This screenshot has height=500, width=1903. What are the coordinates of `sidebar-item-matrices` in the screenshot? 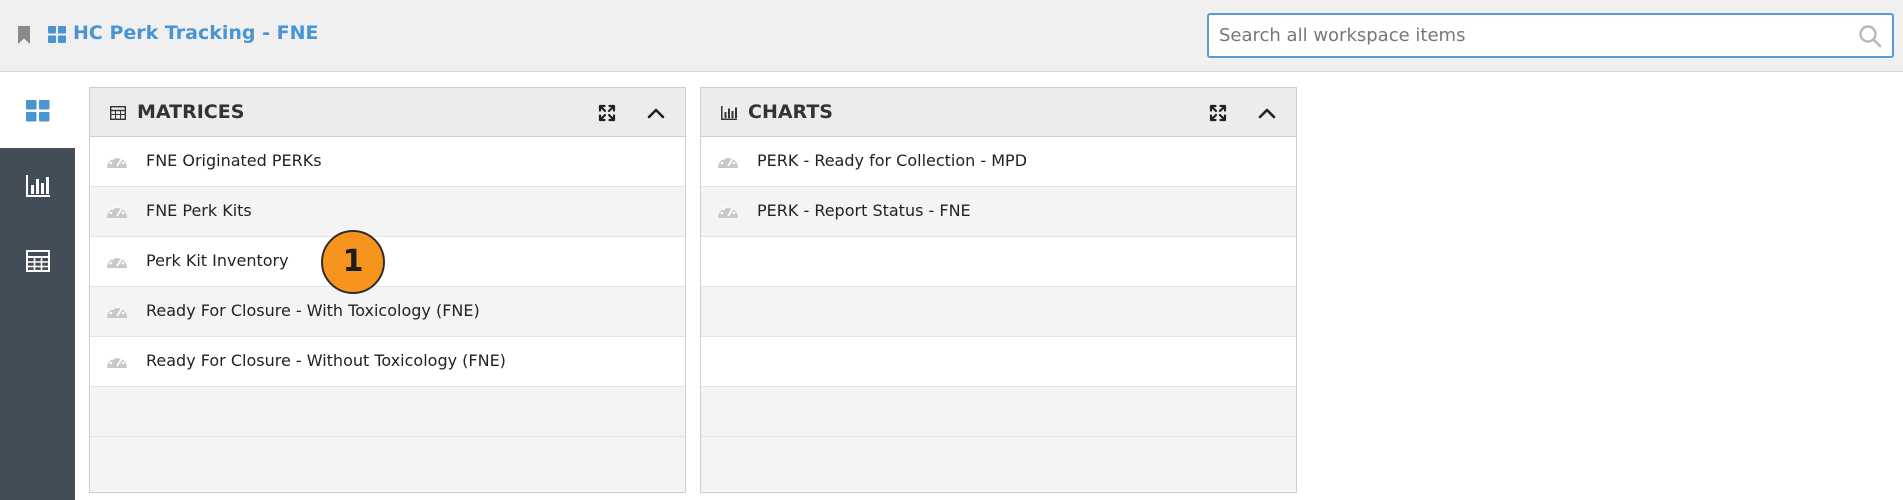 It's located at (37, 260).